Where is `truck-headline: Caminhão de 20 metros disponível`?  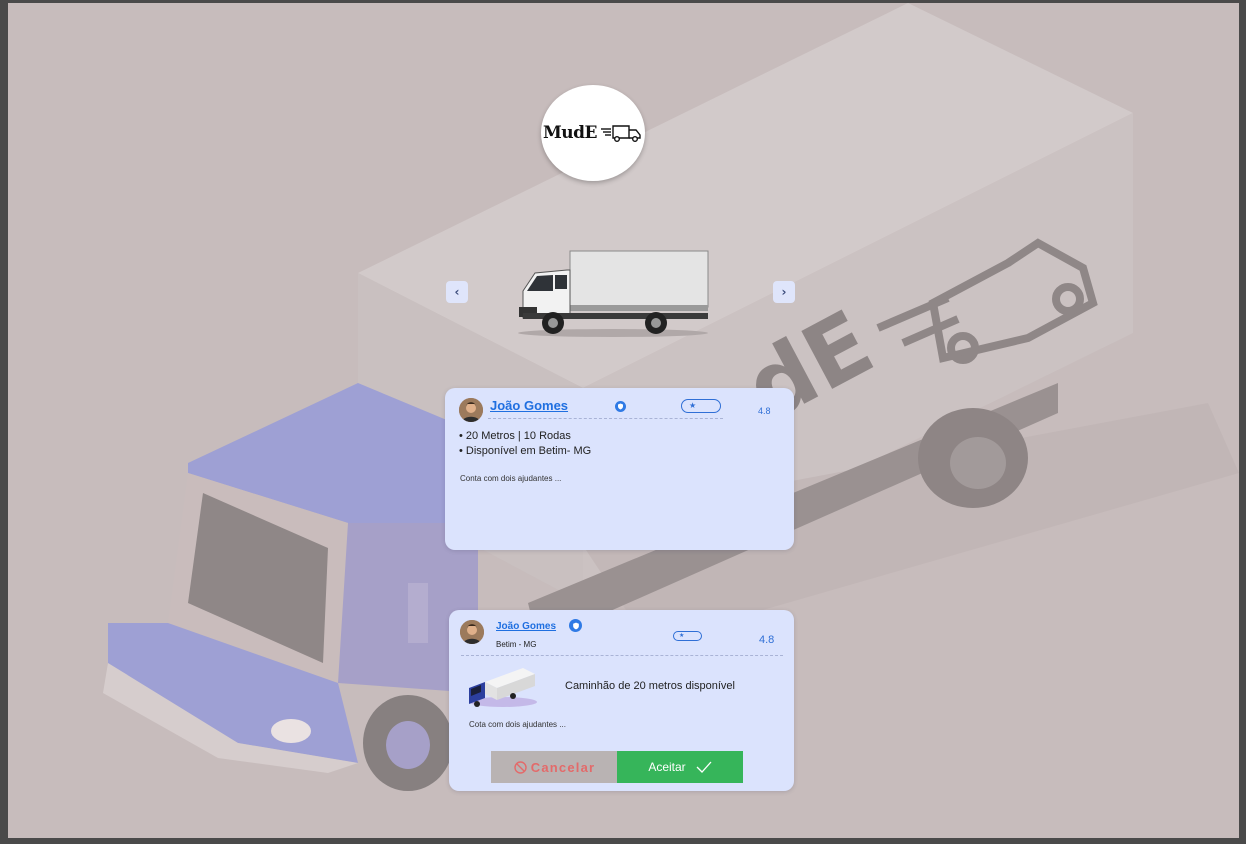 truck-headline: Caminhão de 20 metros disponível is located at coordinates (650, 686).